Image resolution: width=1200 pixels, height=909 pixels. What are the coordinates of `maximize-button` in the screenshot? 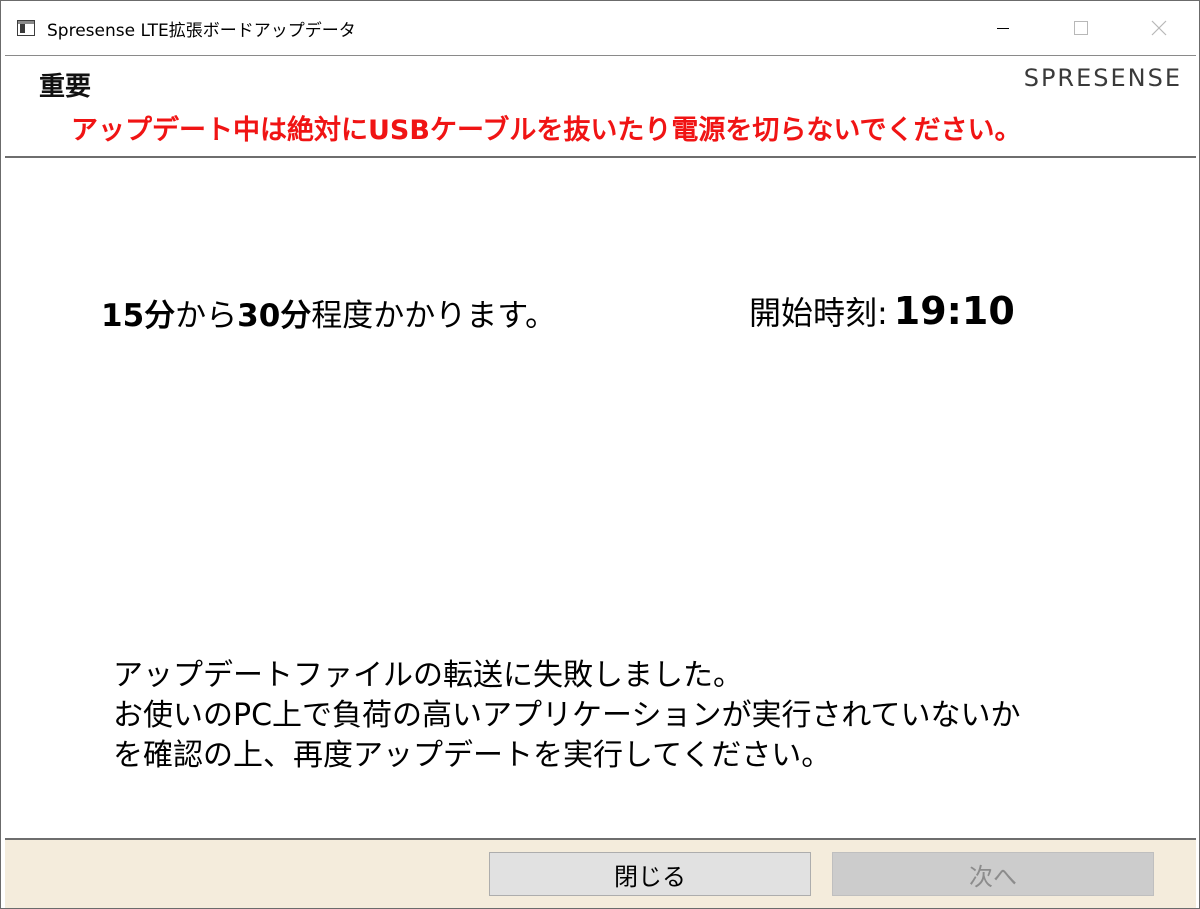 It's located at (1081, 28).